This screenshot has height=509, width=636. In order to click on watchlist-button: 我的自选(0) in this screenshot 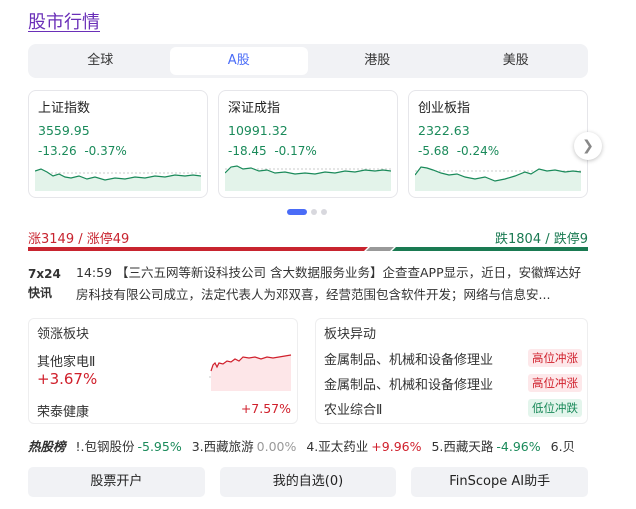, I will do `click(308, 482)`.